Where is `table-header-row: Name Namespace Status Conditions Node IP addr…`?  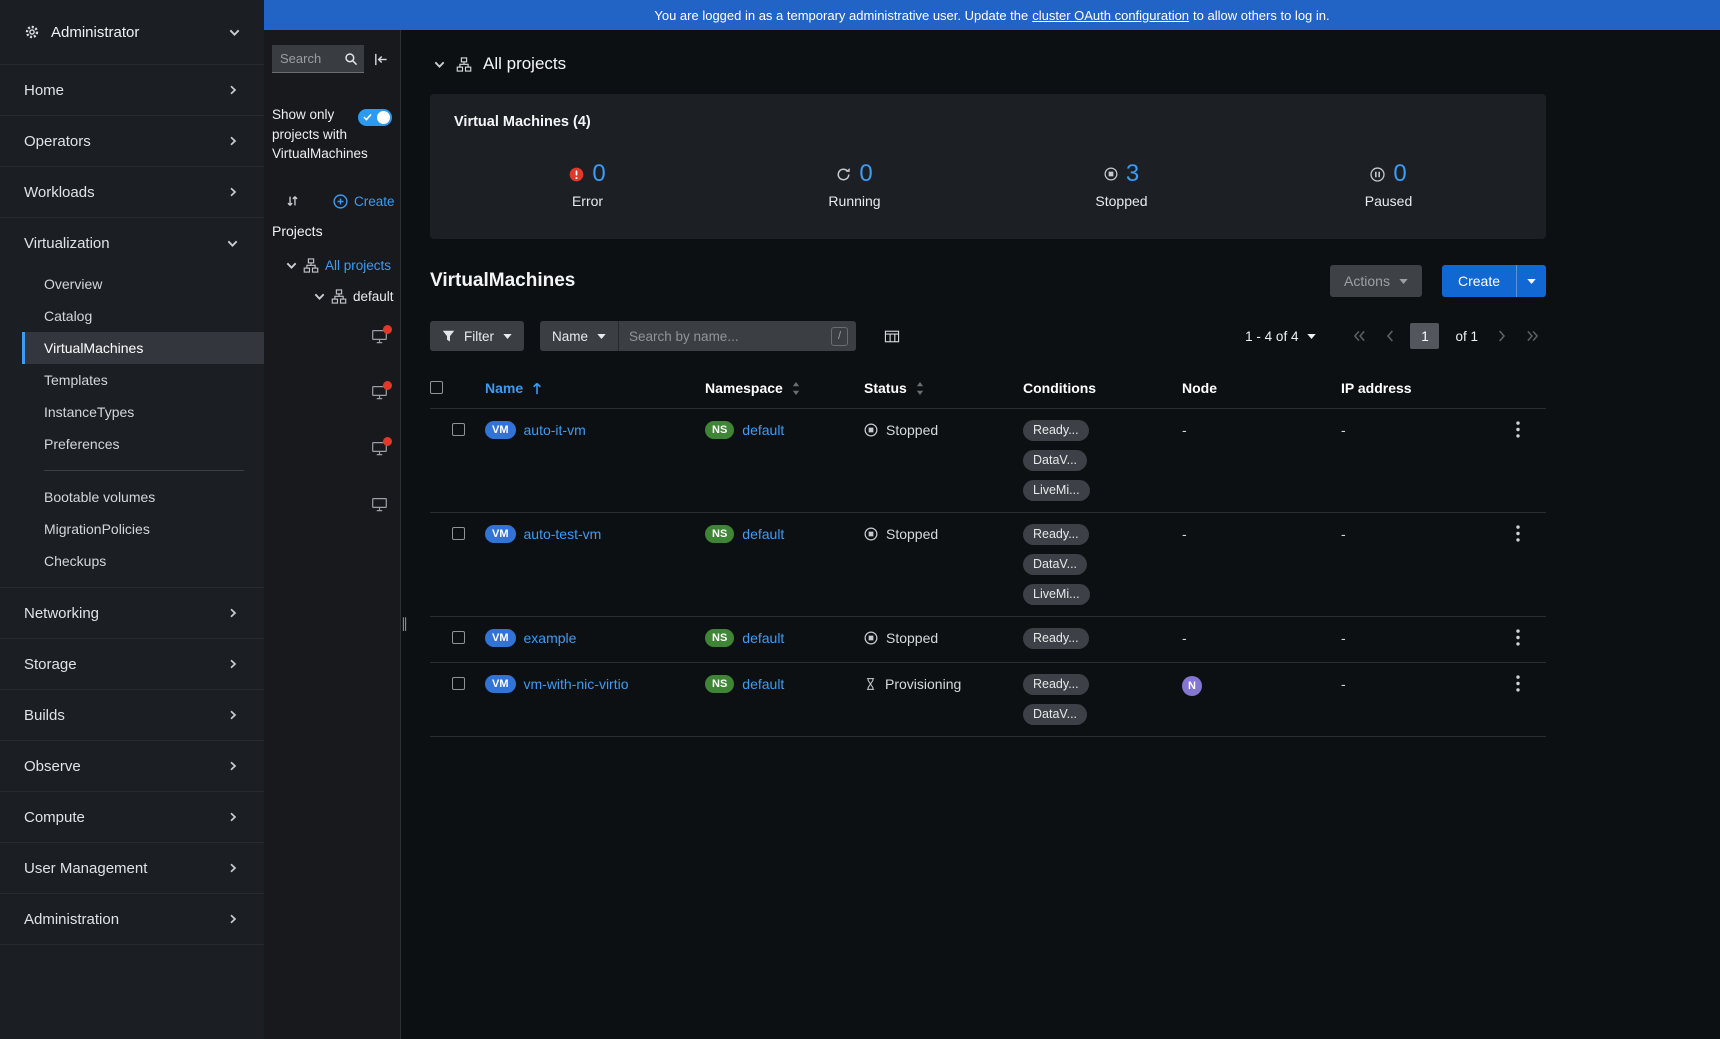
table-header-row: Name Namespace Status Conditions Node IP addr… is located at coordinates (988, 389).